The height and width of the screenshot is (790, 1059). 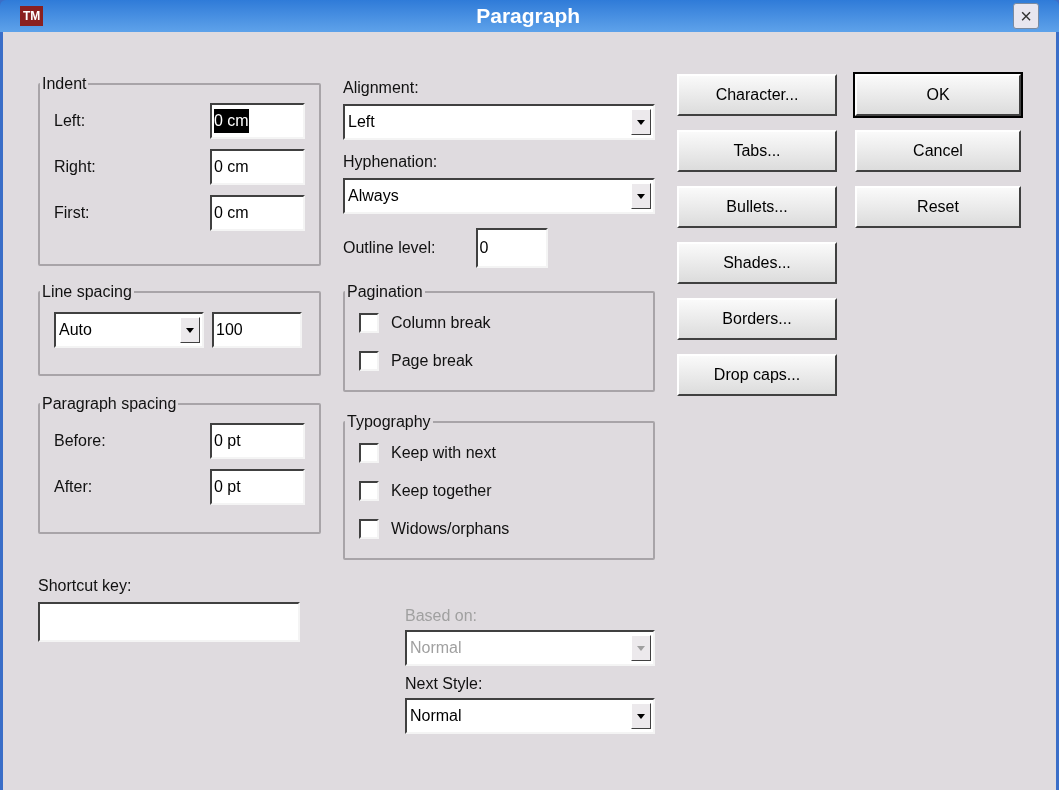 What do you see at coordinates (169, 622) in the screenshot?
I see `shortcut-key-field` at bounding box center [169, 622].